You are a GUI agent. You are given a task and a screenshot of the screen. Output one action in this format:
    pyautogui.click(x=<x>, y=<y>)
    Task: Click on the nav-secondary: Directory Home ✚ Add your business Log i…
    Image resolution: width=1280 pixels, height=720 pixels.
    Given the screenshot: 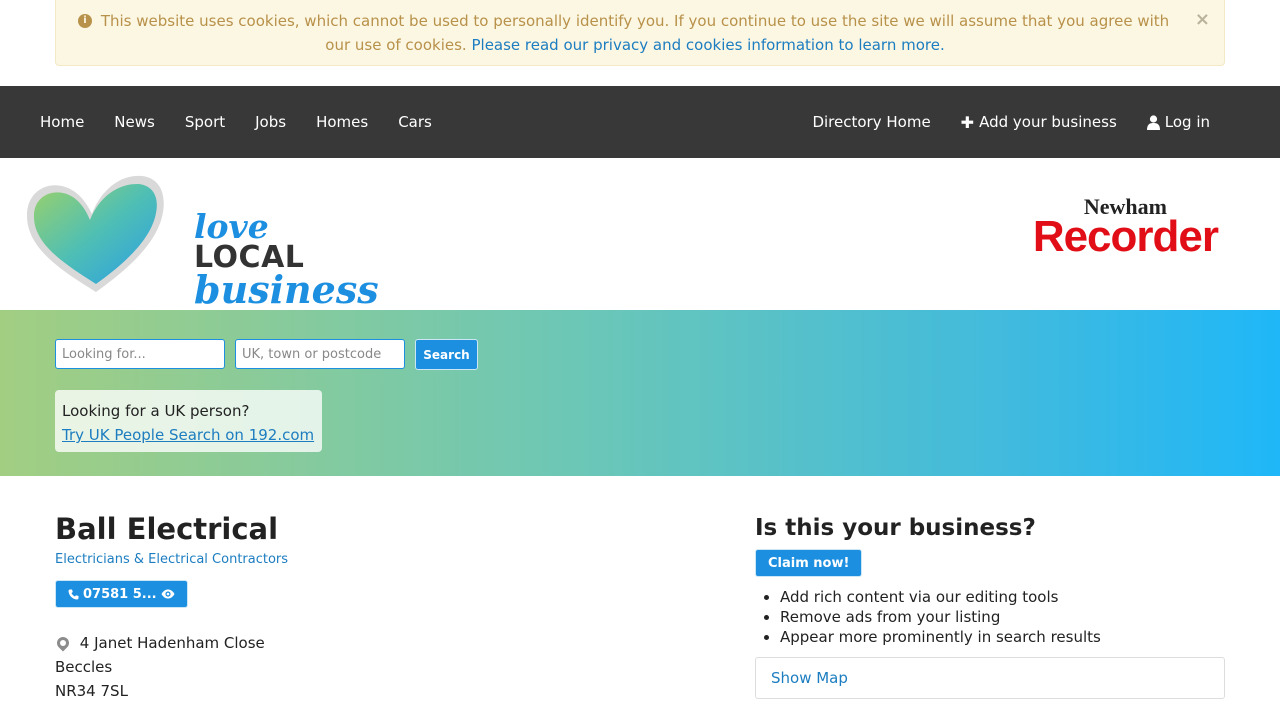 What is the action you would take?
    pyautogui.click(x=1011, y=122)
    